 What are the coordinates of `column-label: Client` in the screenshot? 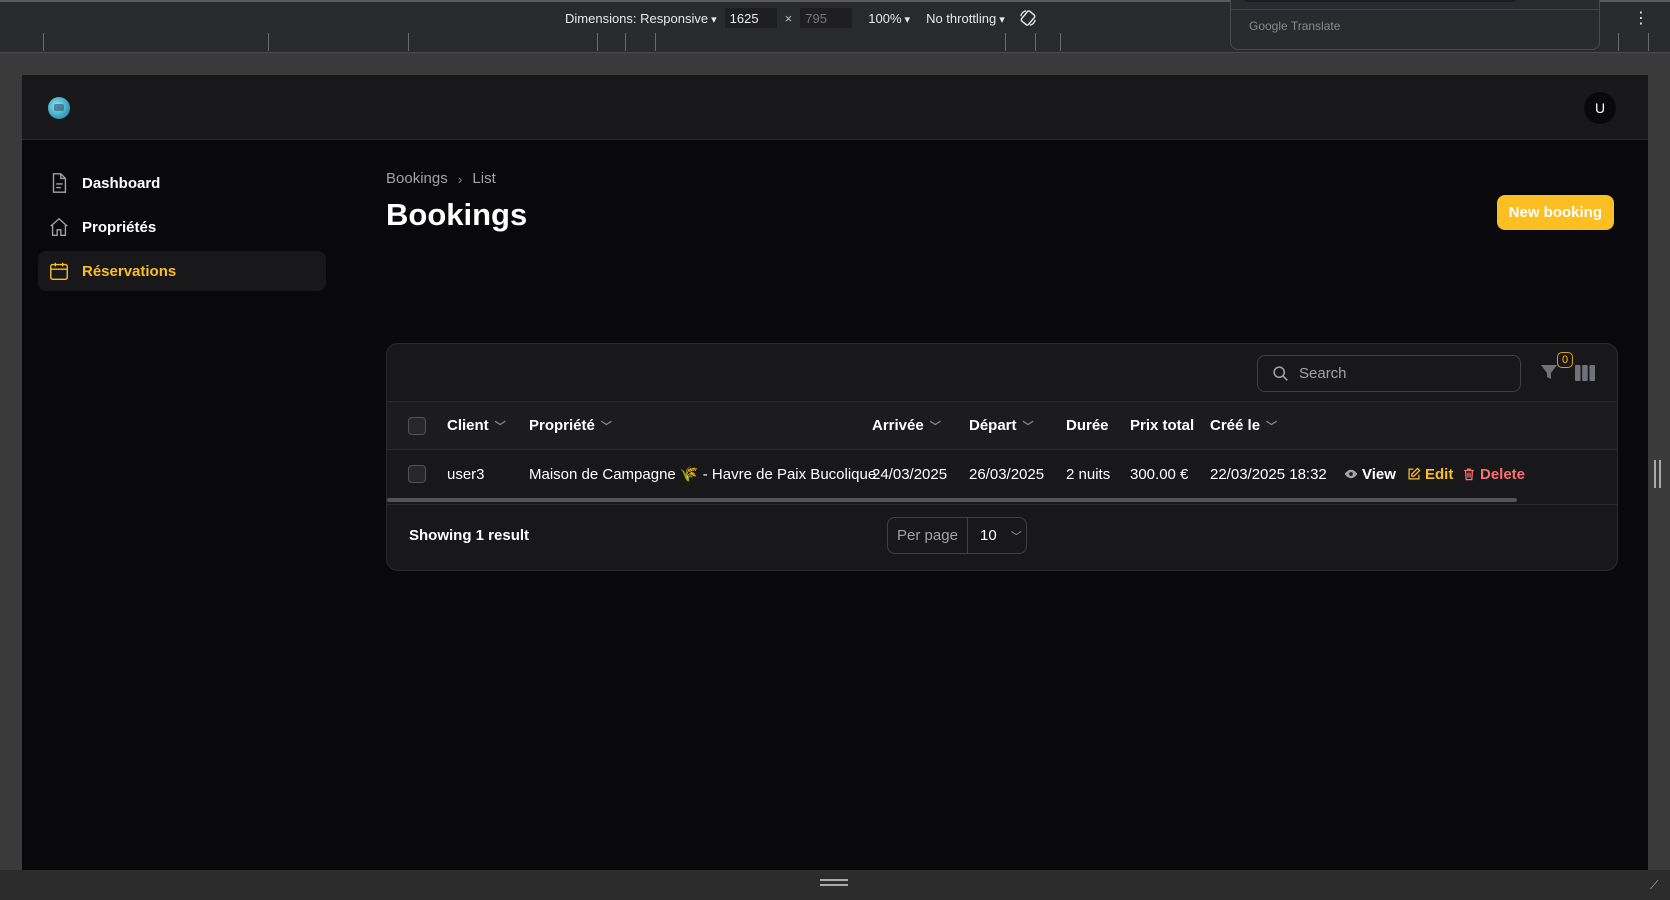 It's located at (468, 425).